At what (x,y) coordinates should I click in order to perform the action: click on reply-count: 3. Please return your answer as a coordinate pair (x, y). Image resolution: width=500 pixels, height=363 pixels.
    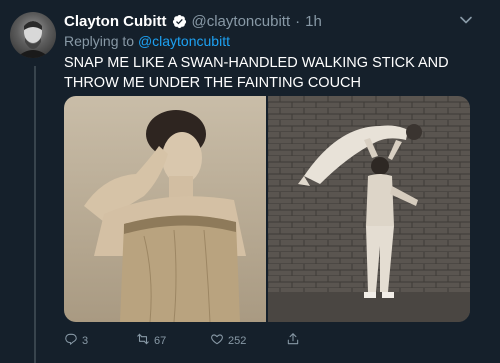
    Looking at the image, I should click on (85, 340).